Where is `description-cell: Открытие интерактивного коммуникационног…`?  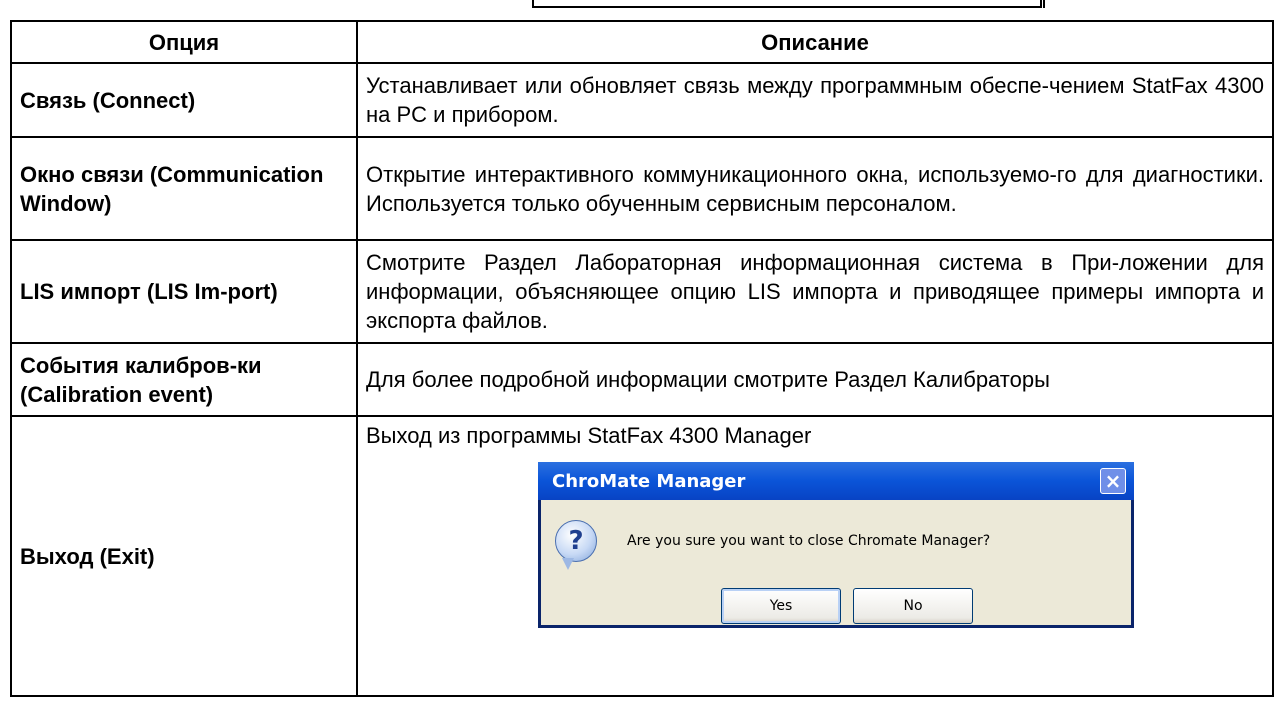 description-cell: Открытие интерактивного коммуникационног… is located at coordinates (815, 188).